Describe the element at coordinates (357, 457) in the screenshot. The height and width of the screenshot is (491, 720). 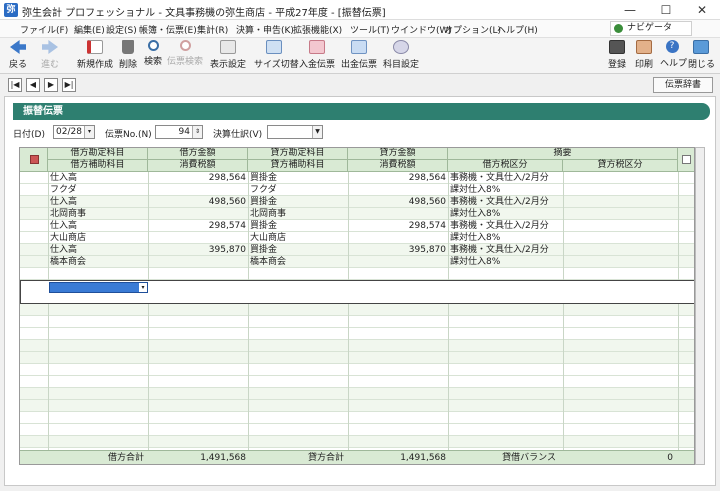
I see `totals-row: 借方合計 1,491,568 貸方合計 1,491,568 貸借バランス 0` at that location.